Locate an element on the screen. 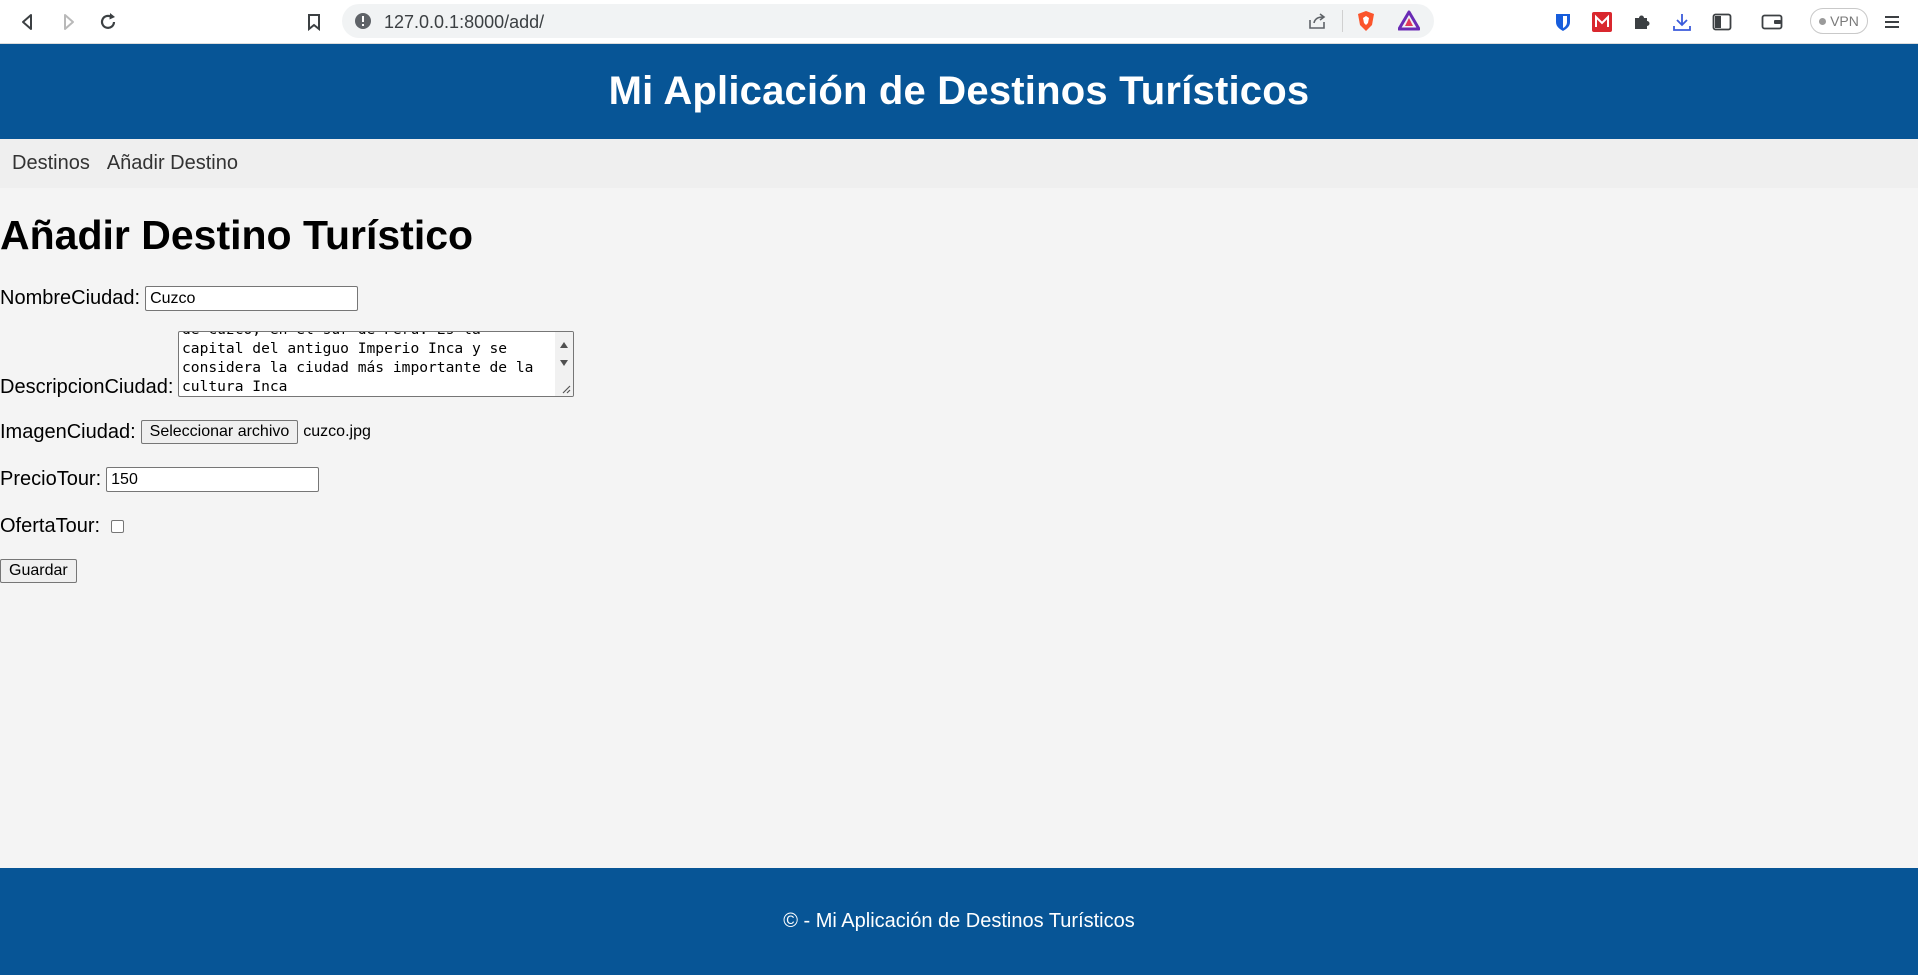 The width and height of the screenshot is (1918, 975). submit-row: Guardar is located at coordinates (38, 571).